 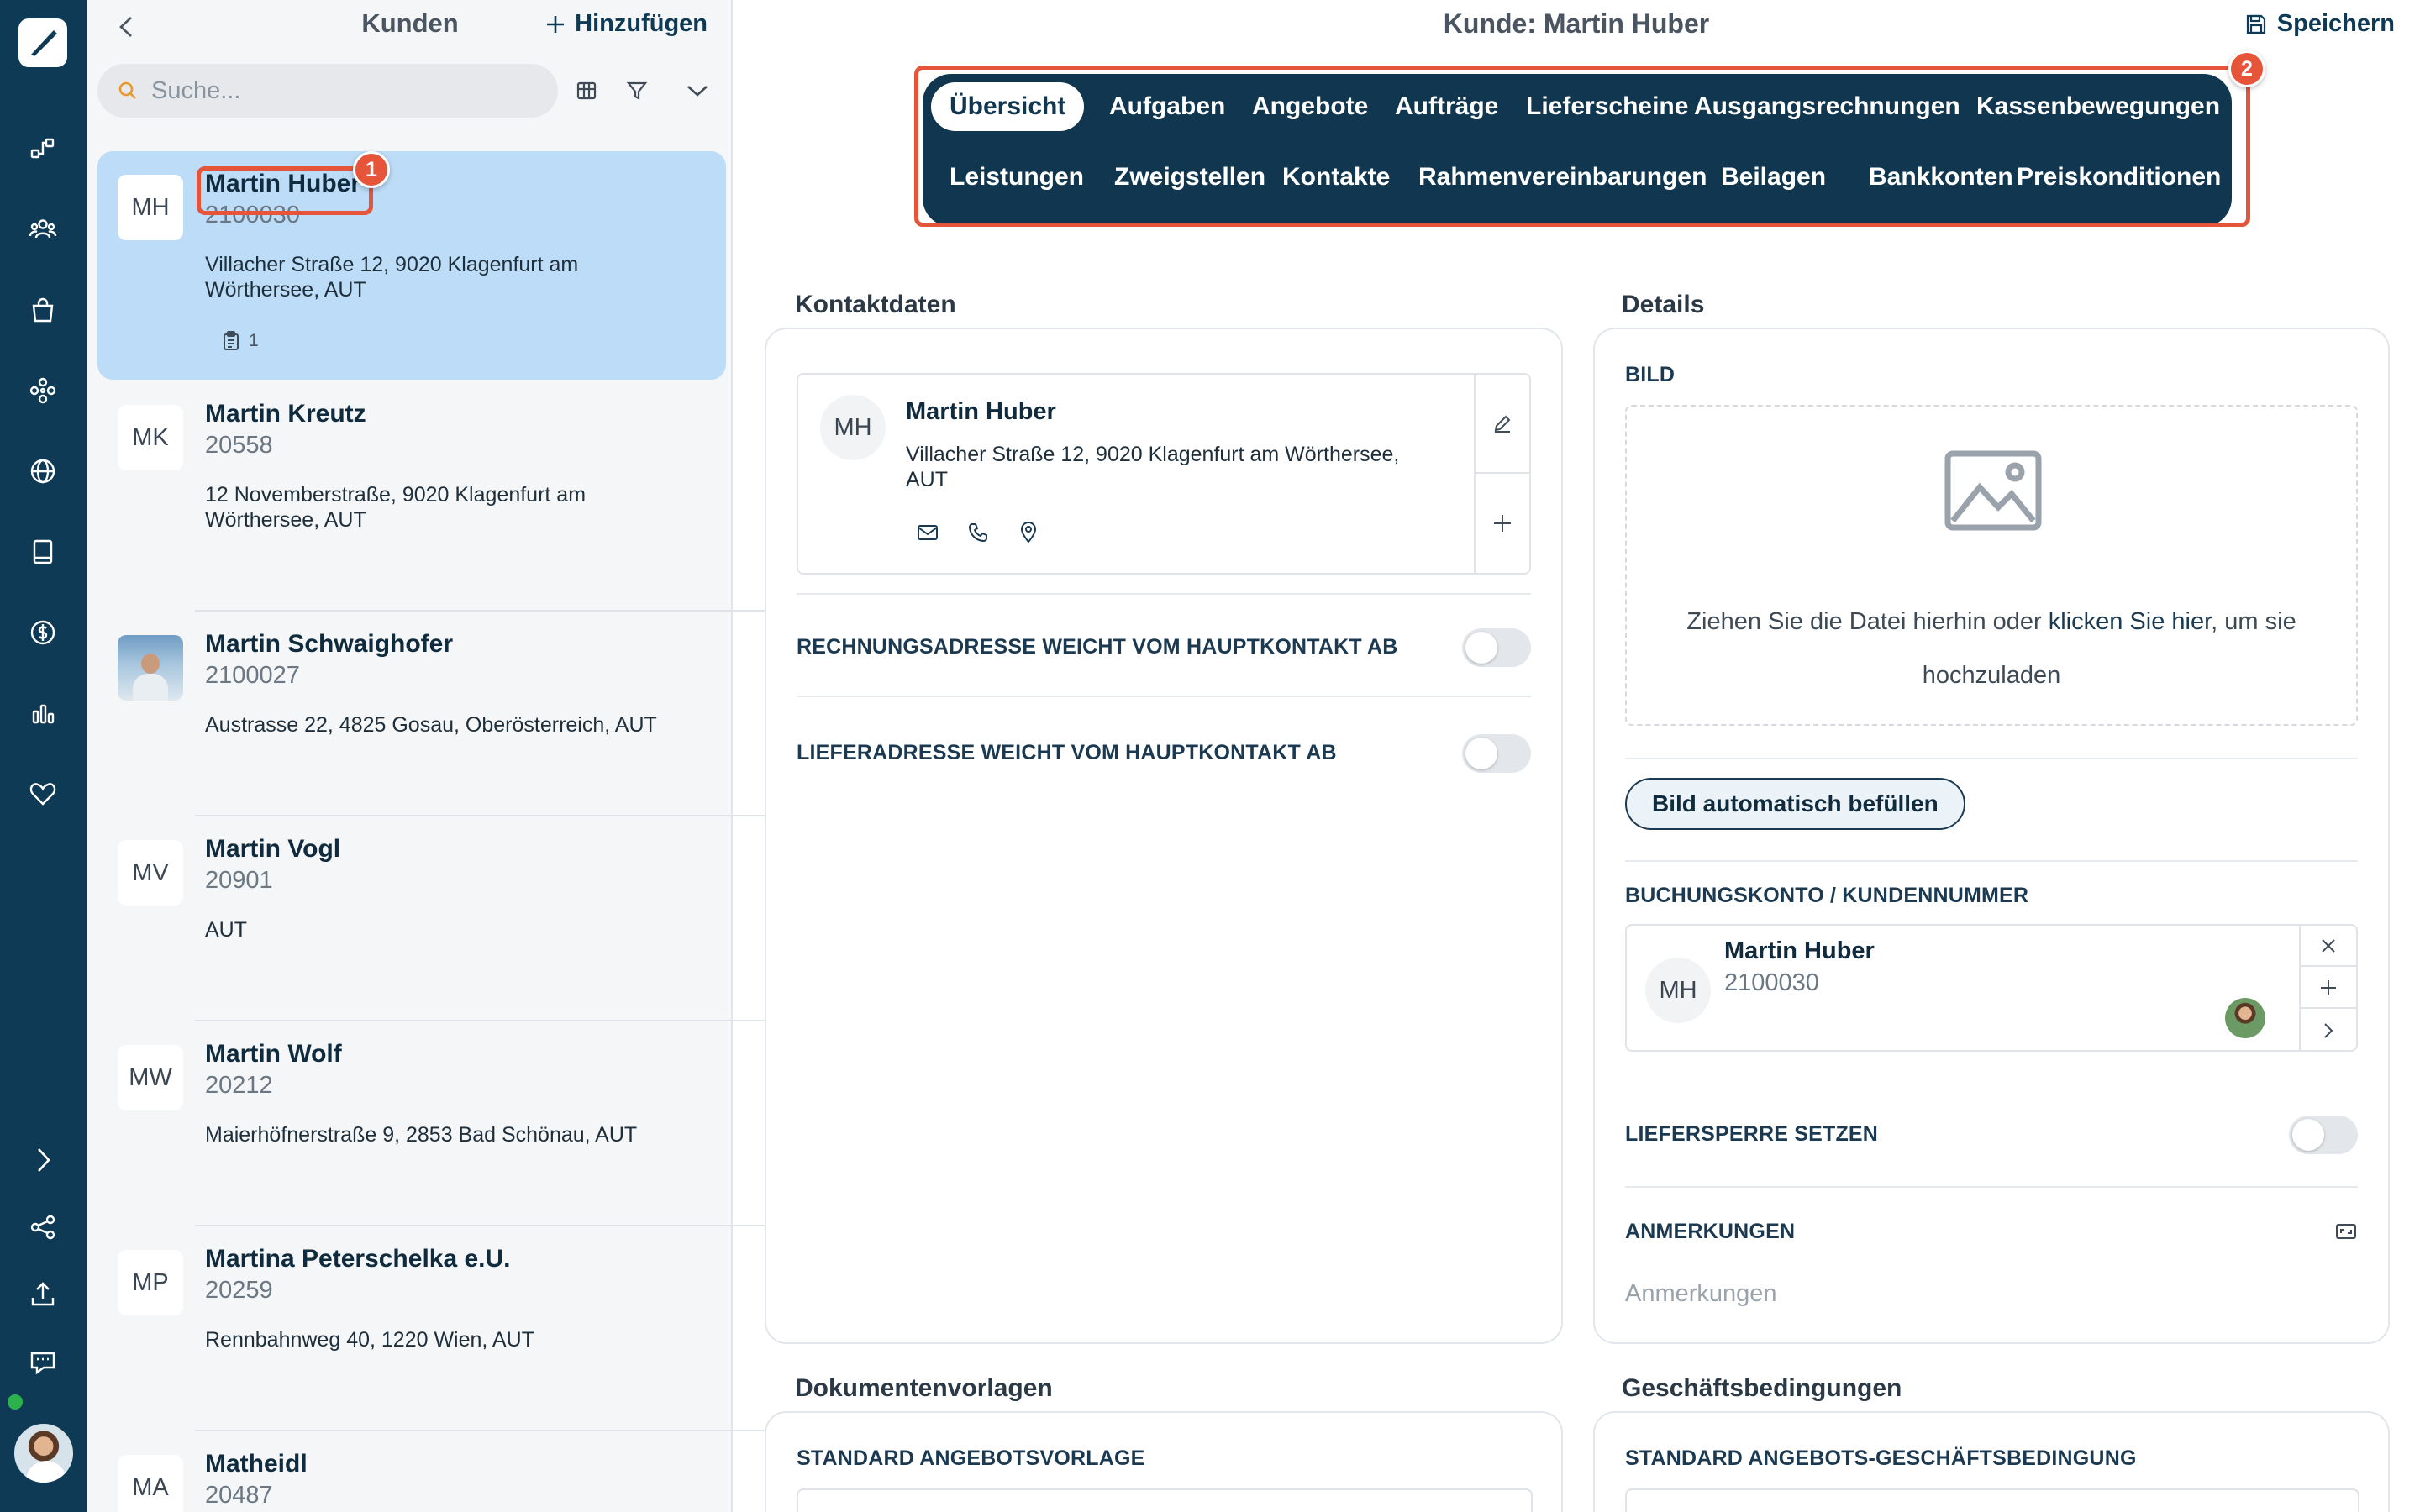 What do you see at coordinates (853, 427) in the screenshot?
I see `contact-avatar: MH` at bounding box center [853, 427].